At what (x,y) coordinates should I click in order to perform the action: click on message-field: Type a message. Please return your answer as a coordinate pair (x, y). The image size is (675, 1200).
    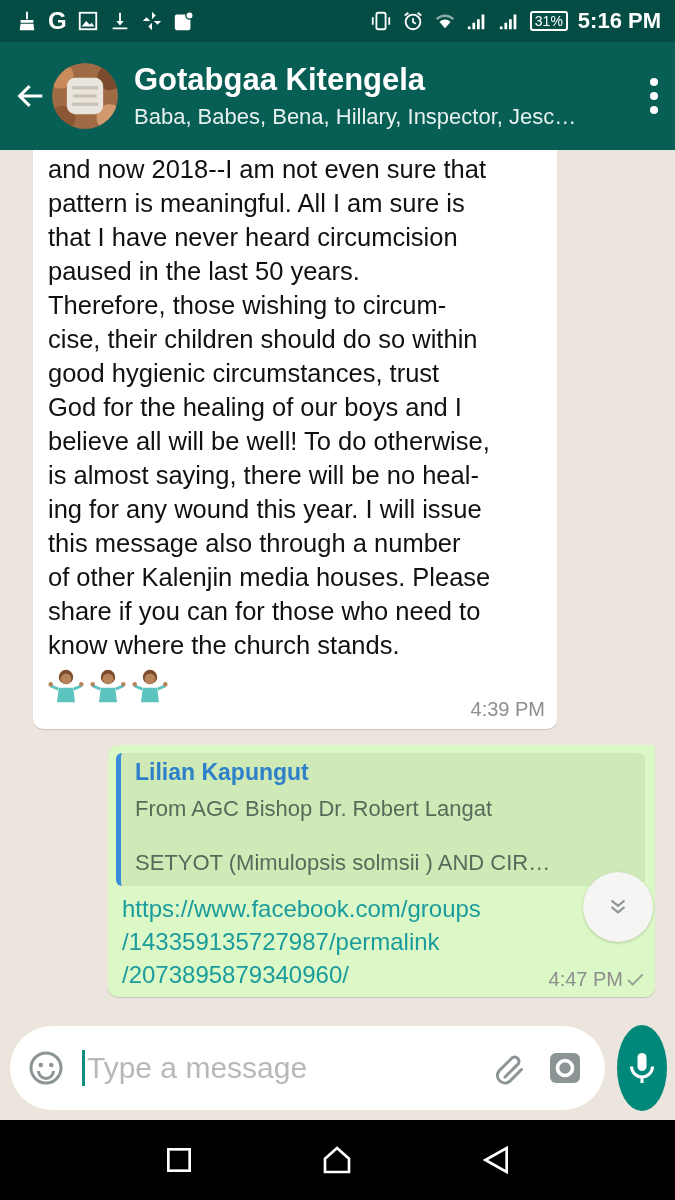
    Looking at the image, I should click on (307, 1067).